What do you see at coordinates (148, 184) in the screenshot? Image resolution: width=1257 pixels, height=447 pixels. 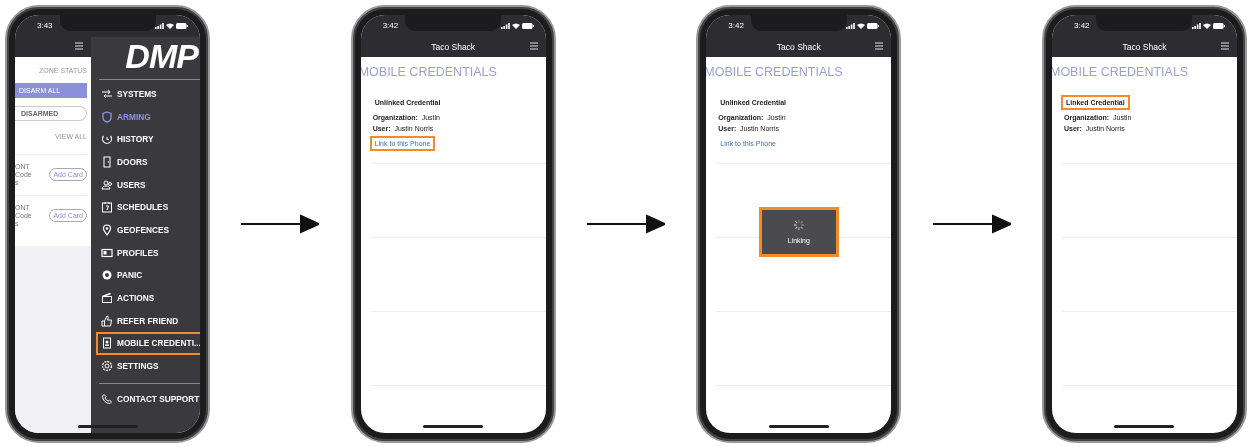 I see `menu-item: USERS` at bounding box center [148, 184].